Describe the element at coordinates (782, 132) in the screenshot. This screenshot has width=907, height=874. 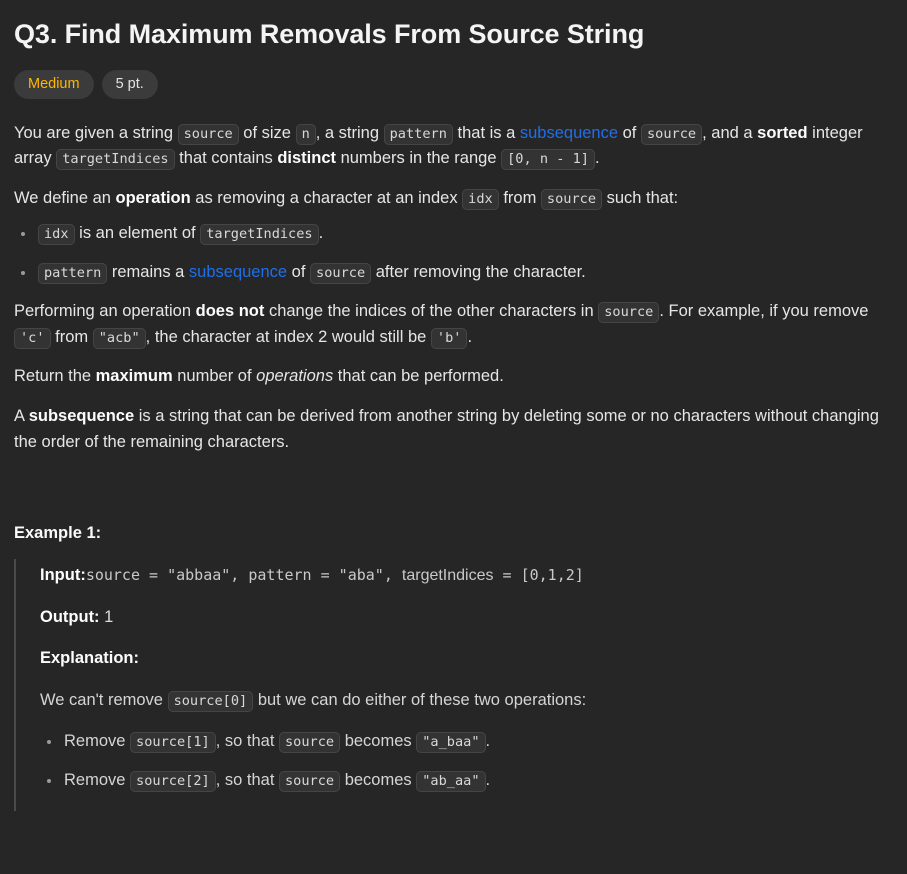
I see `emphasis-sorted: sorted` at that location.